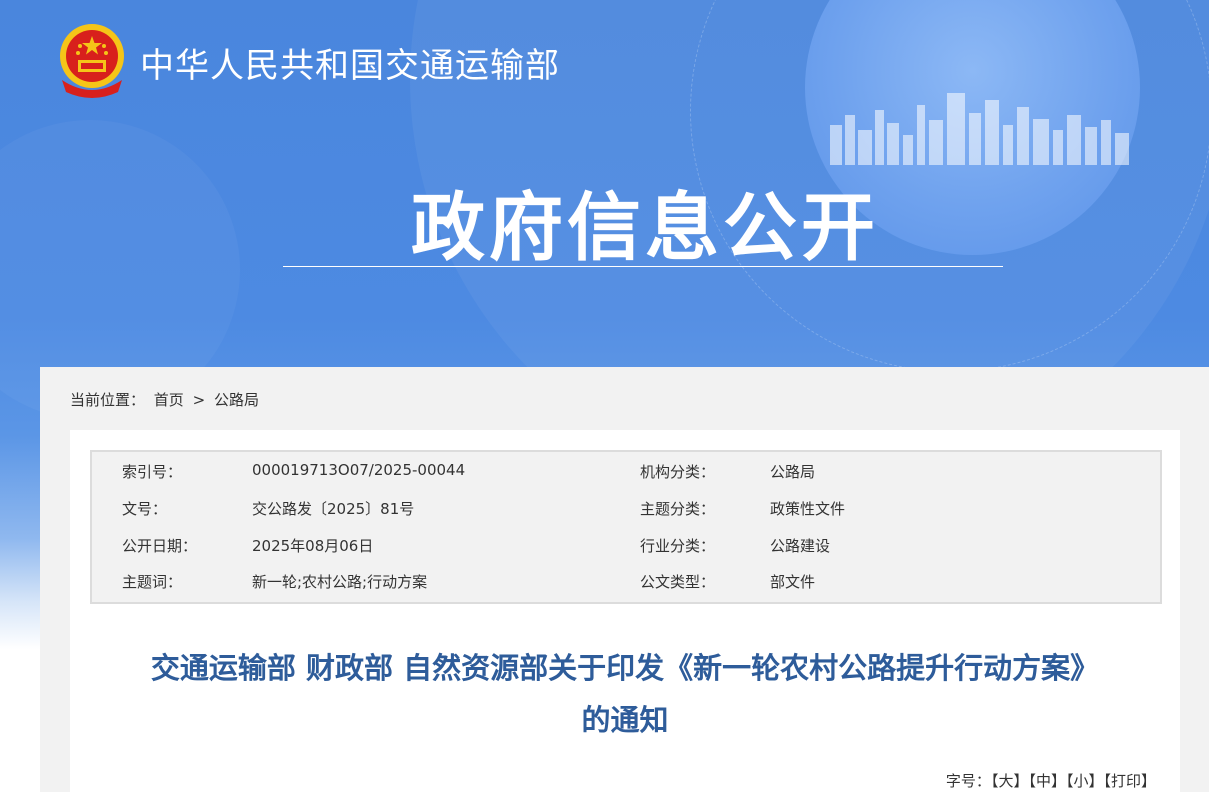 The image size is (1209, 792). Describe the element at coordinates (968, 781) in the screenshot. I see `font-size-label: 字号：` at that location.